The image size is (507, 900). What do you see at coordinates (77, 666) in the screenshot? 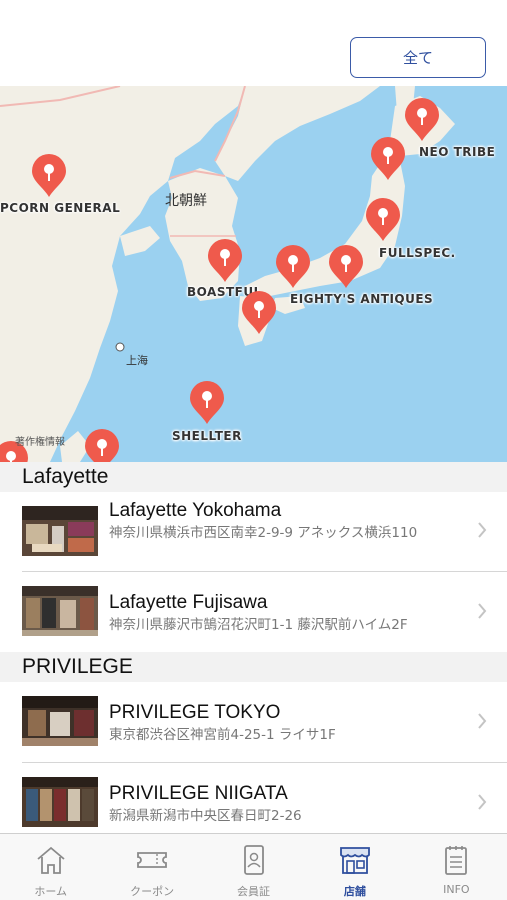
I see `section-title: PRIVILEGE` at bounding box center [77, 666].